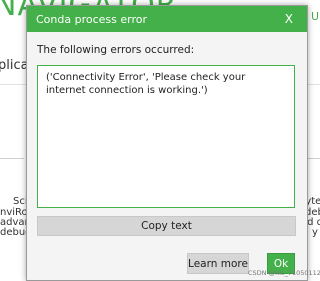 The image size is (320, 281). Describe the element at coordinates (116, 50) in the screenshot. I see `error-message-label: The following errors occurred:` at that location.